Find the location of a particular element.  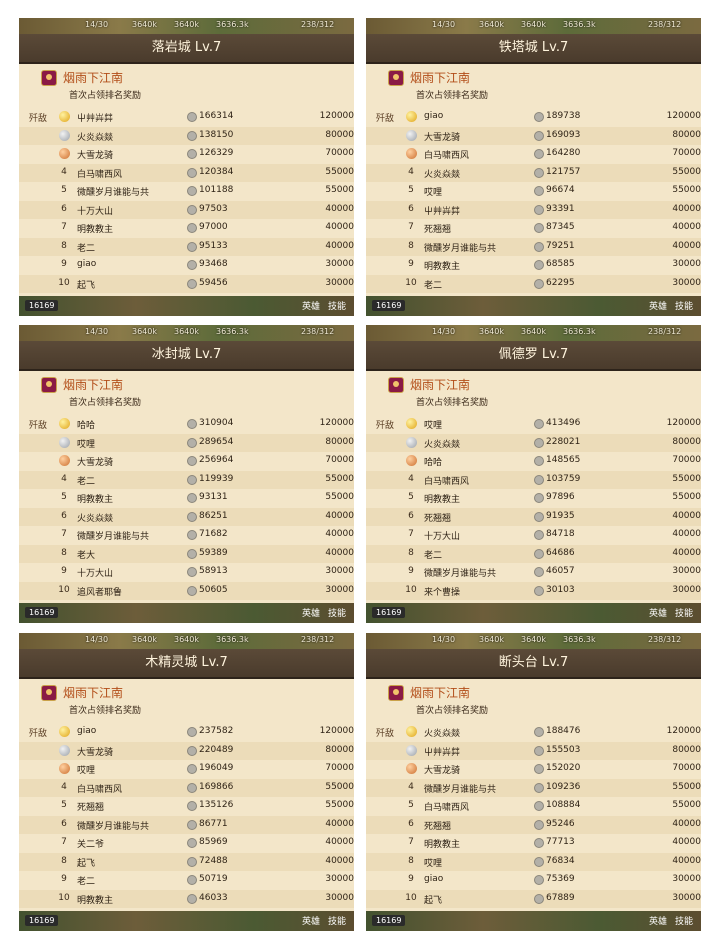

kill-score: 46057 is located at coordinates (560, 571).